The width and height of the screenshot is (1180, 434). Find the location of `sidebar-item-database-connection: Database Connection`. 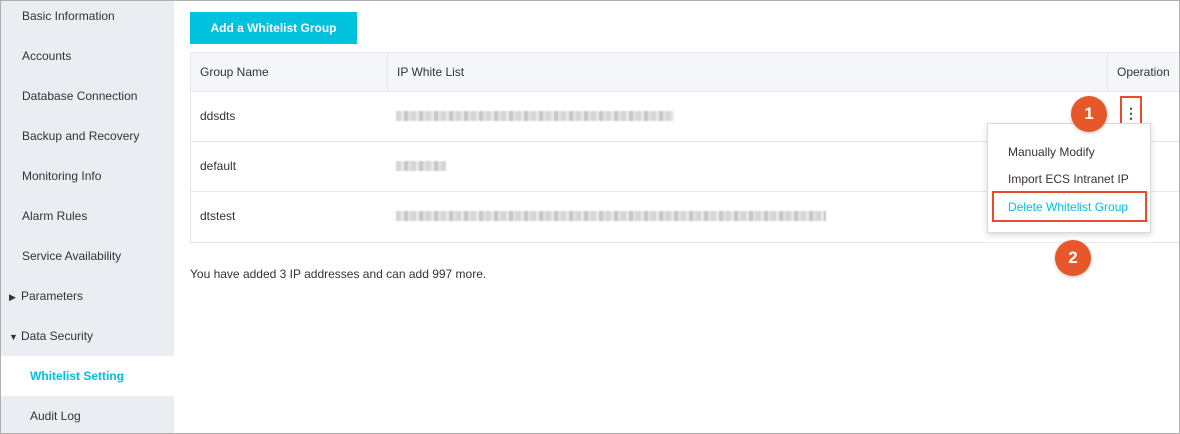

sidebar-item-database-connection: Database Connection is located at coordinates (87, 96).